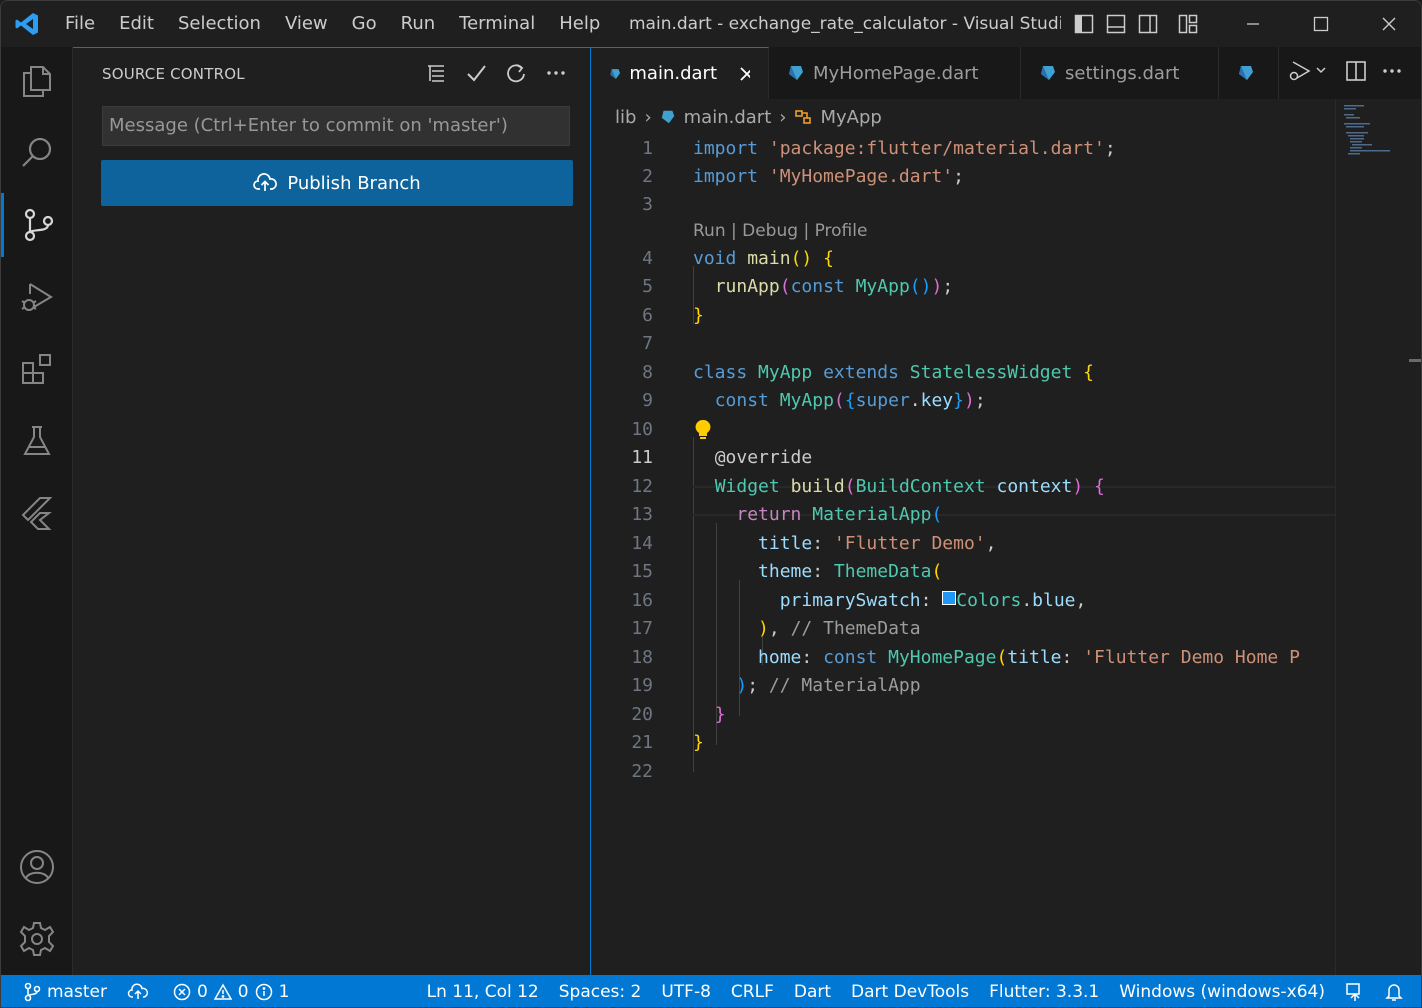 This screenshot has width=1422, height=1008. I want to click on menu-run: Run, so click(418, 24).